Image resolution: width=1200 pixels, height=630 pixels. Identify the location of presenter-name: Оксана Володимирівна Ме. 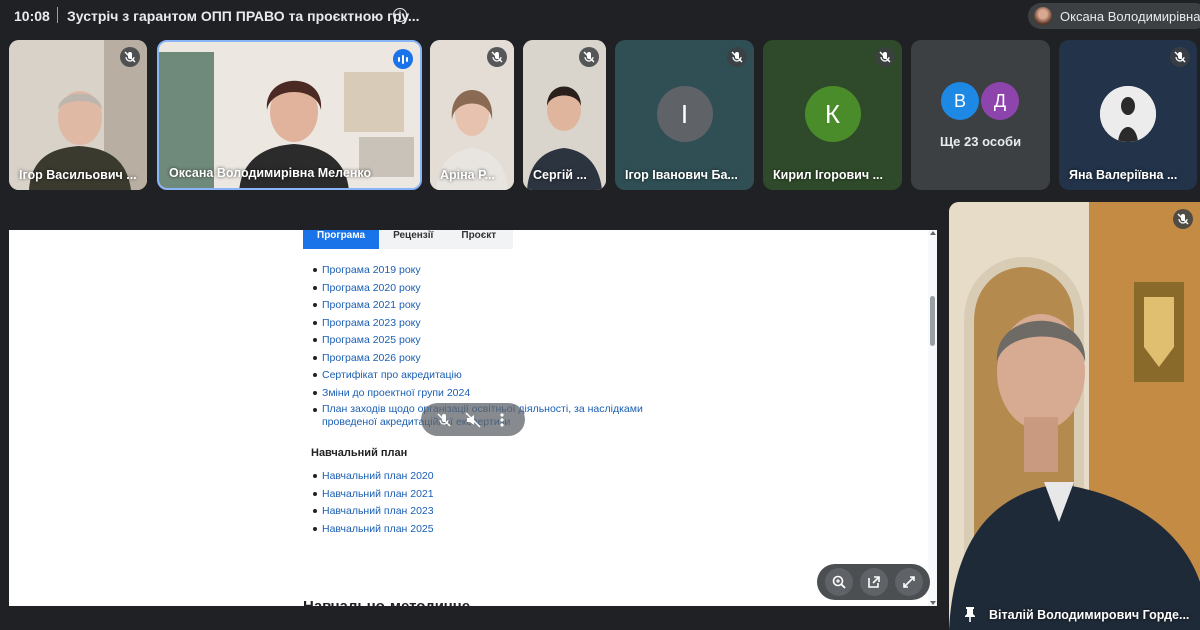
(1130, 16).